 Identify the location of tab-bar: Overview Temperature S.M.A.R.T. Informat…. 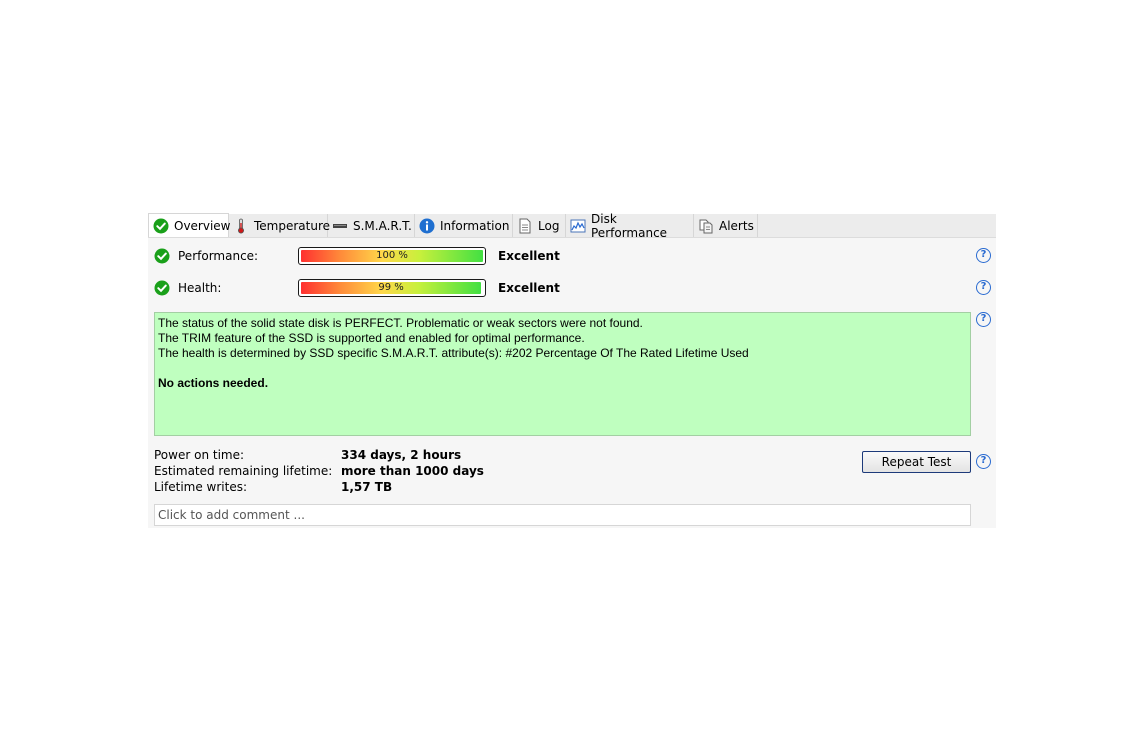
(572, 225).